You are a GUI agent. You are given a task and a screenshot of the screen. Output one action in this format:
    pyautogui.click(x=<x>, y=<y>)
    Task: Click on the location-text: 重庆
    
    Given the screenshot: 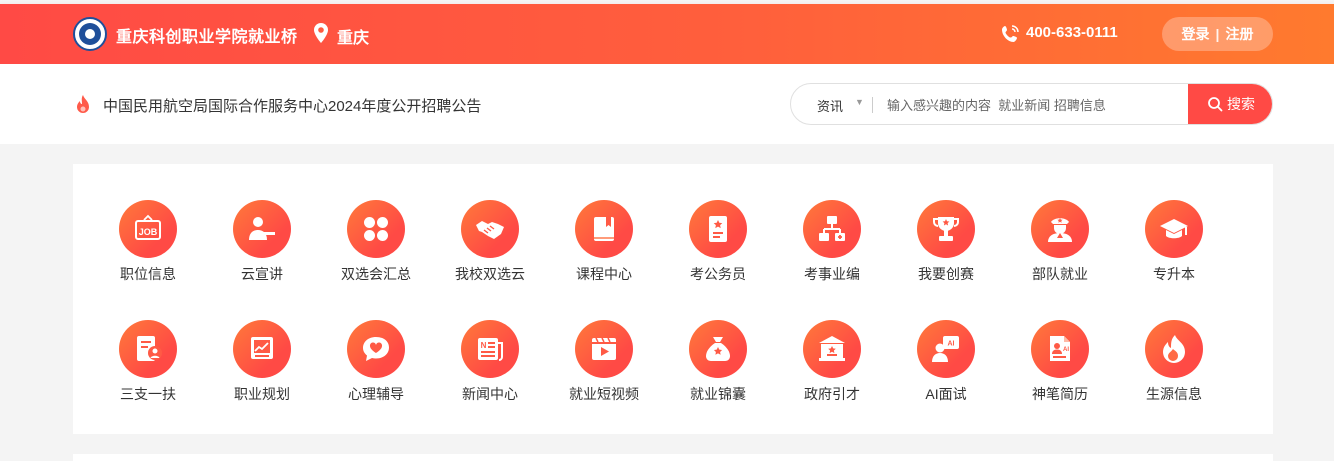 What is the action you would take?
    pyautogui.click(x=353, y=36)
    